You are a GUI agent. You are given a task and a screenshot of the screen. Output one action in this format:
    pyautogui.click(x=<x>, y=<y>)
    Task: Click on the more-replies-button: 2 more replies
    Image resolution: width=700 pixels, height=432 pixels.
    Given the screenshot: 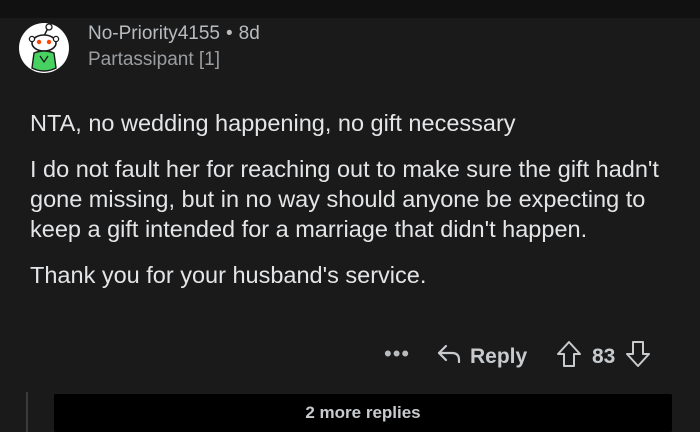 What is the action you would take?
    pyautogui.click(x=363, y=413)
    